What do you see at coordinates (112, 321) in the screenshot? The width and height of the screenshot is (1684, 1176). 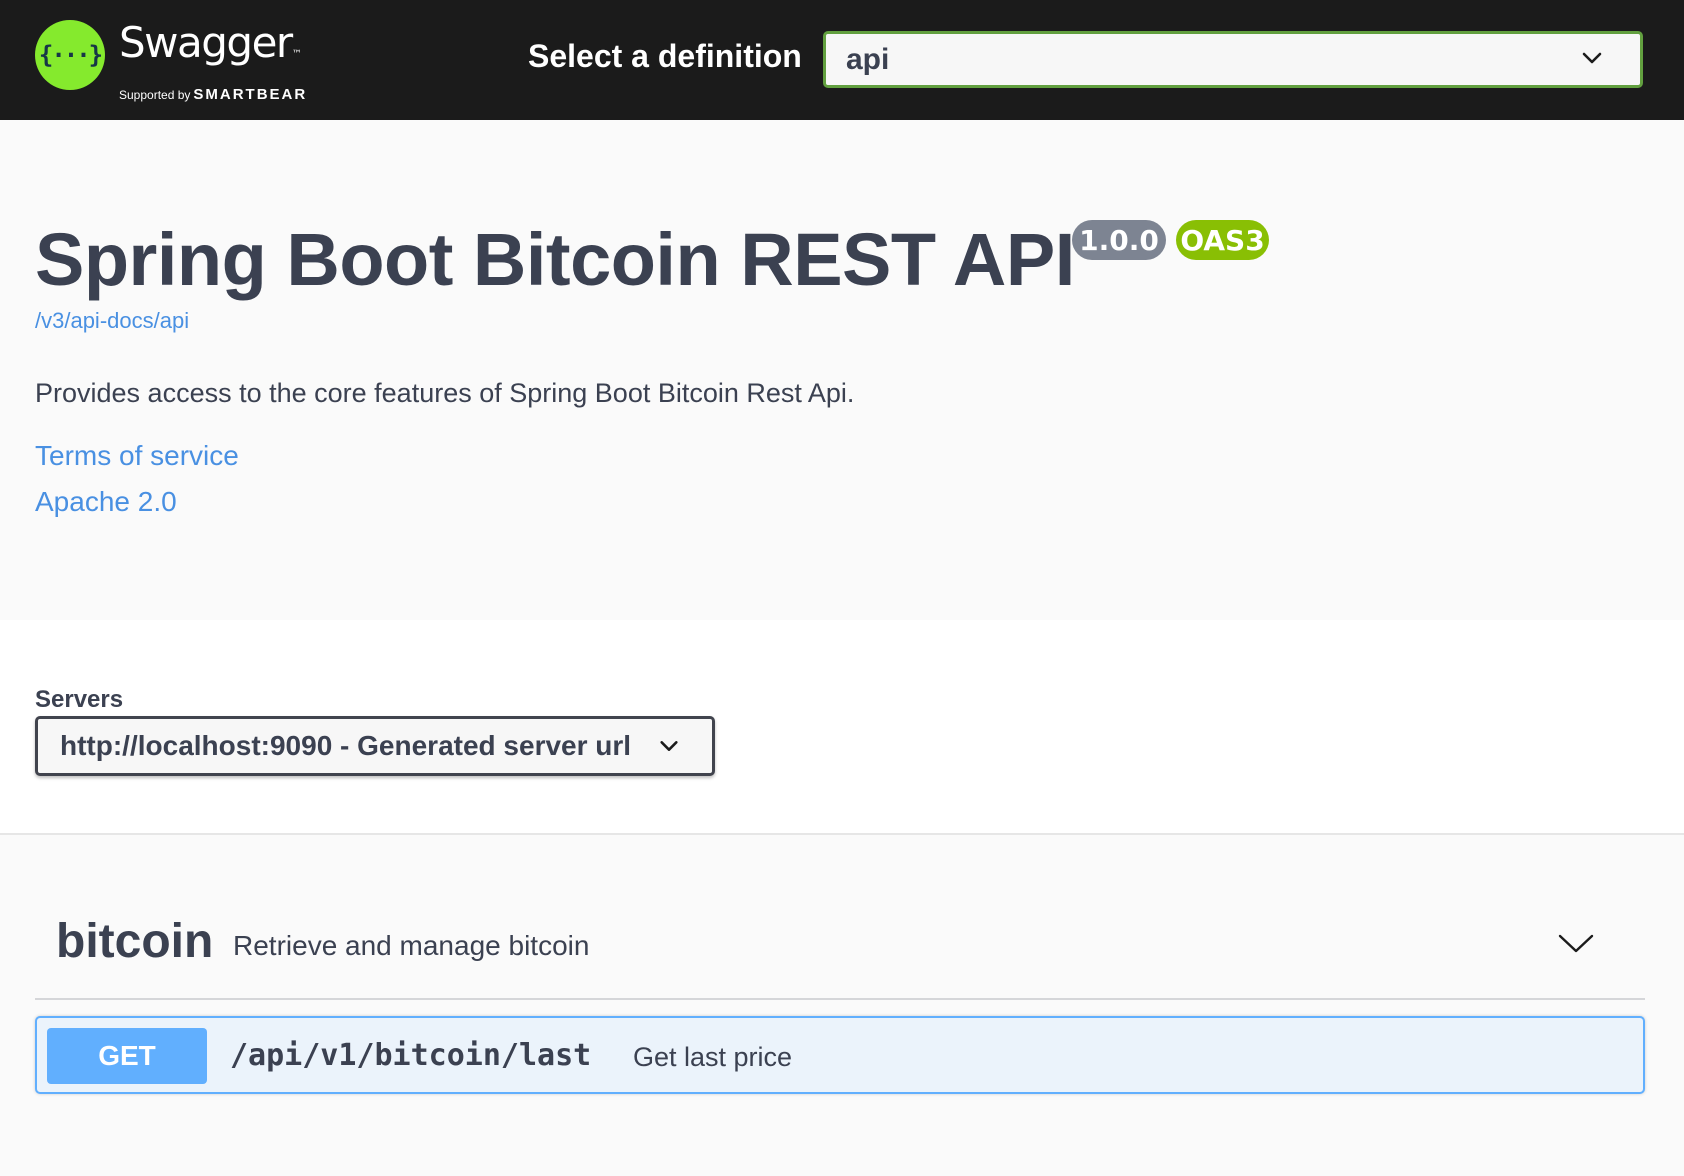 I see `api-docs-link: /v3/api-docs/api` at bounding box center [112, 321].